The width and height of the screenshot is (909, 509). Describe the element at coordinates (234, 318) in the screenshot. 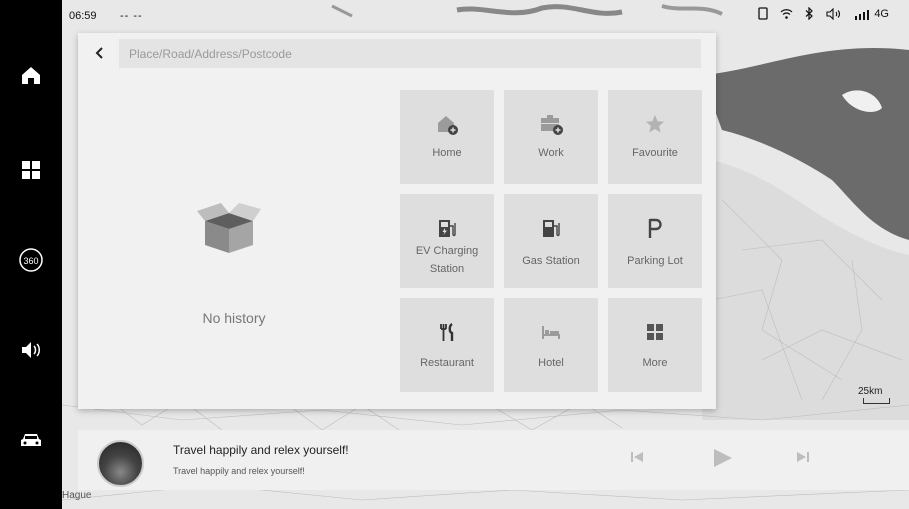

I see `no-history-text: No history` at that location.